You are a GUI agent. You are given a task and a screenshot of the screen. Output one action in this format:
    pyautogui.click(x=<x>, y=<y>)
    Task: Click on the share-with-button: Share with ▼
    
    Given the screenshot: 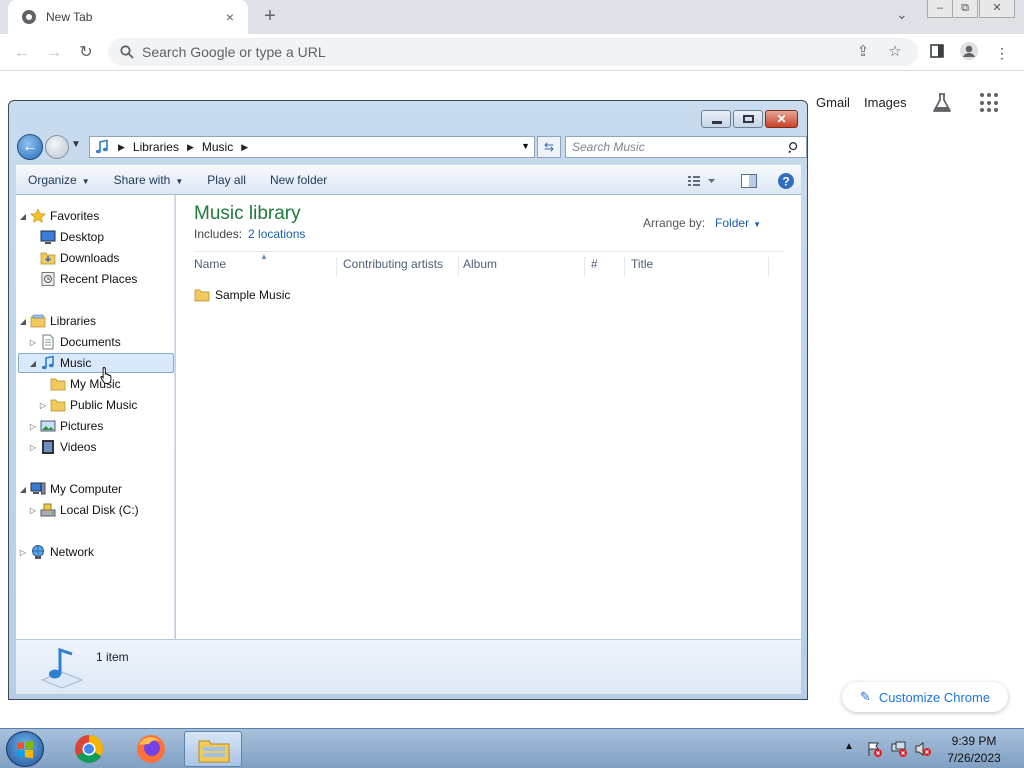 What is the action you would take?
    pyautogui.click(x=149, y=180)
    